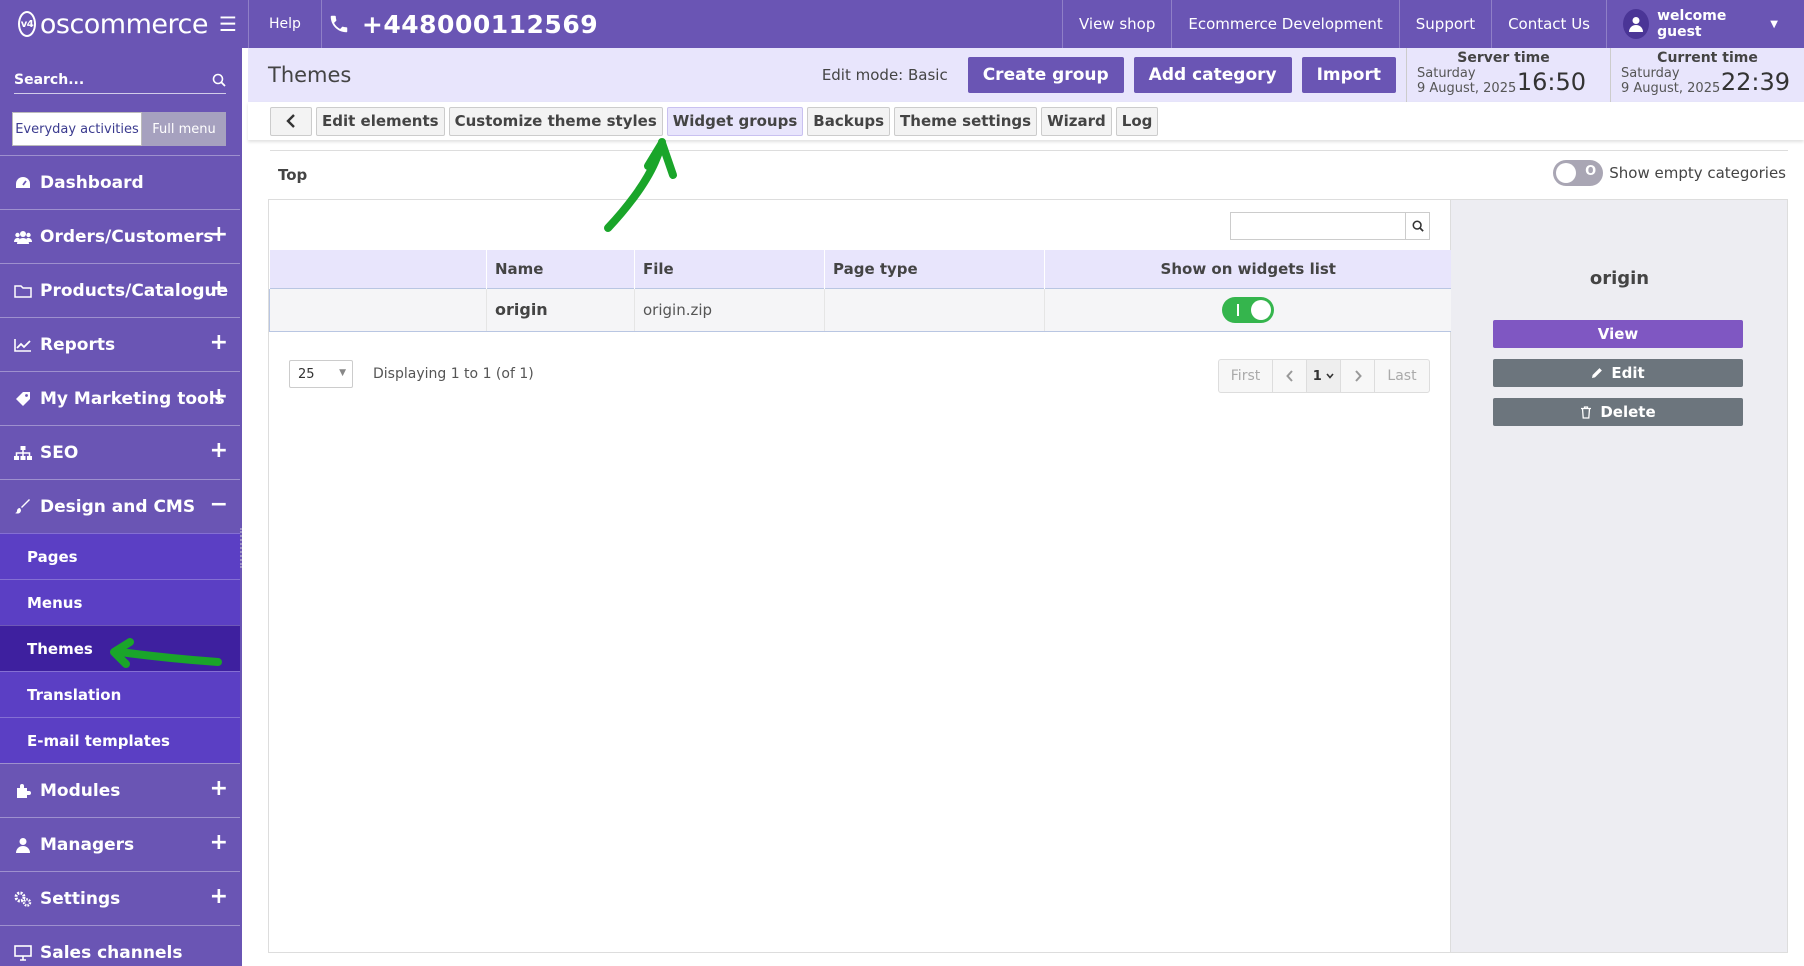 The height and width of the screenshot is (966, 1804). What do you see at coordinates (1284, 24) in the screenshot?
I see `ecommerce-development-link: Ecommerce Development` at bounding box center [1284, 24].